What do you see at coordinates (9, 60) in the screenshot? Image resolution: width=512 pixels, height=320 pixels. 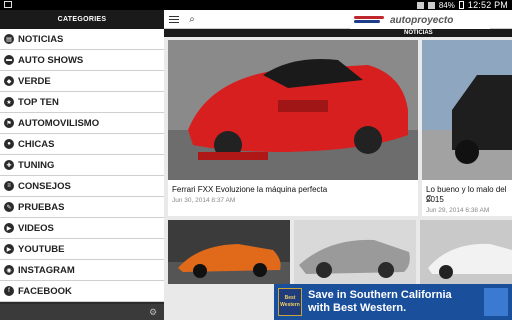 I see `car-icon: ▬` at bounding box center [9, 60].